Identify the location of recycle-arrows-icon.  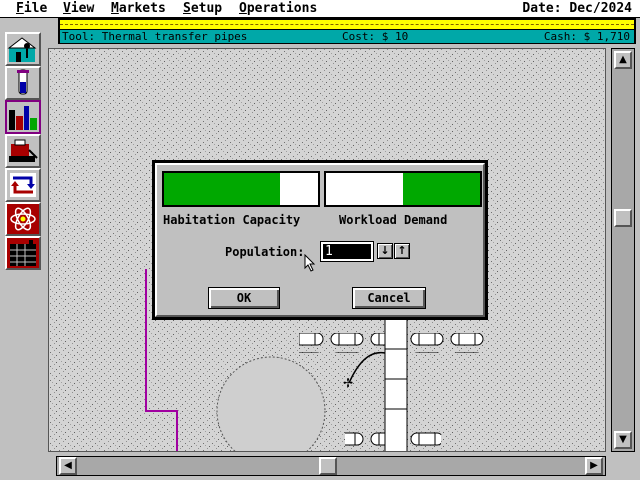
(23, 185).